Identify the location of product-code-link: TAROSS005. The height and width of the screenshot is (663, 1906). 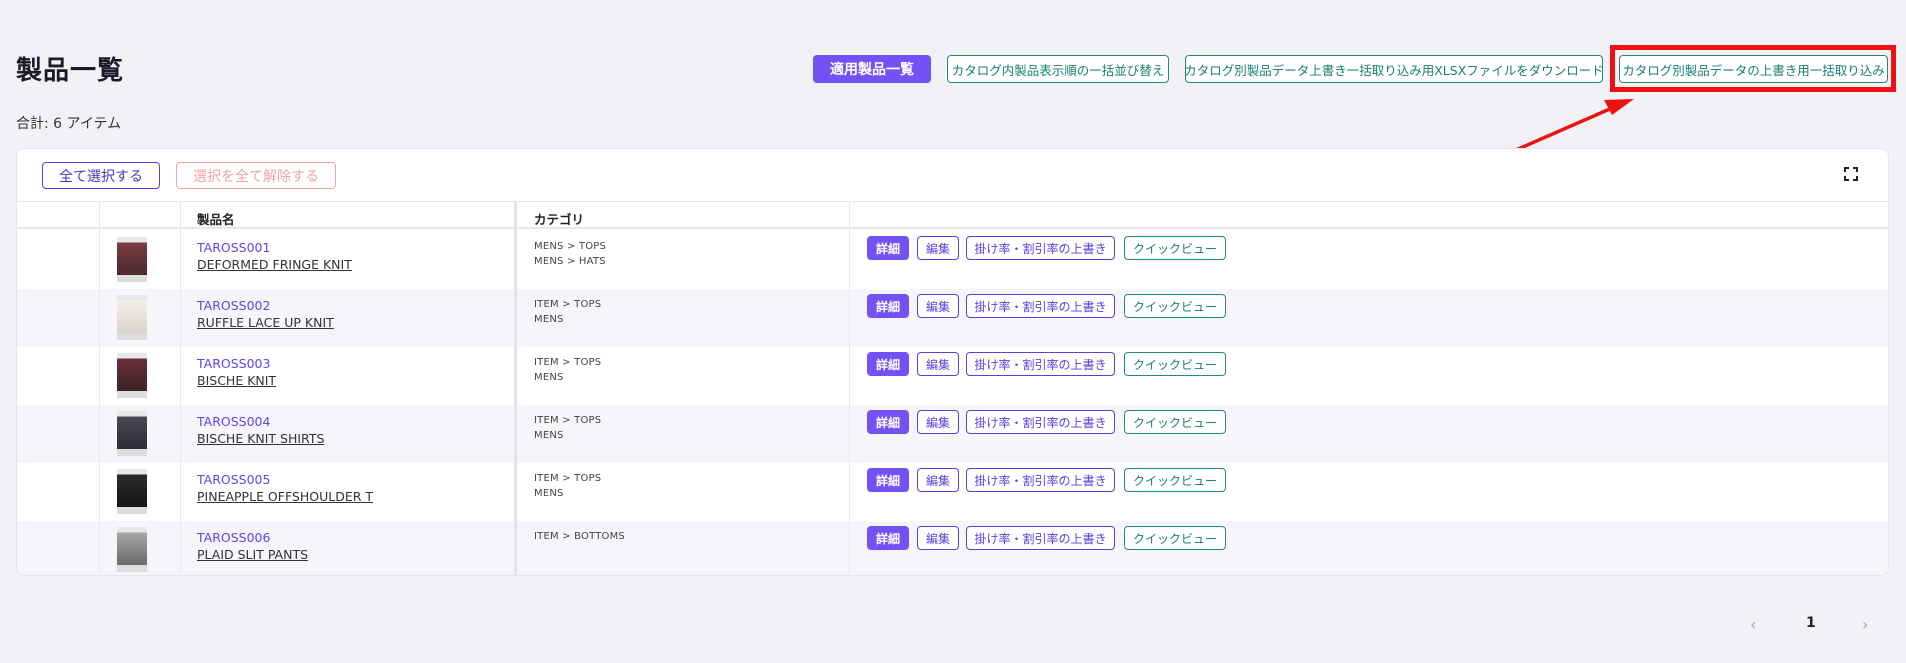
(233, 479).